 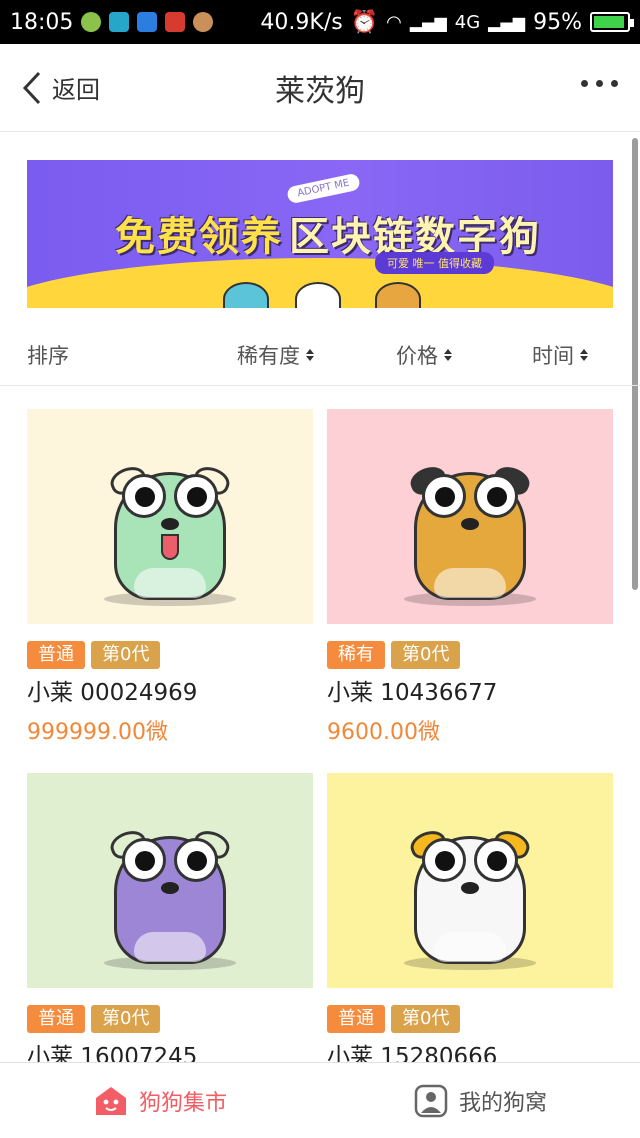 I want to click on status-time: 18:05, so click(x=42, y=22).